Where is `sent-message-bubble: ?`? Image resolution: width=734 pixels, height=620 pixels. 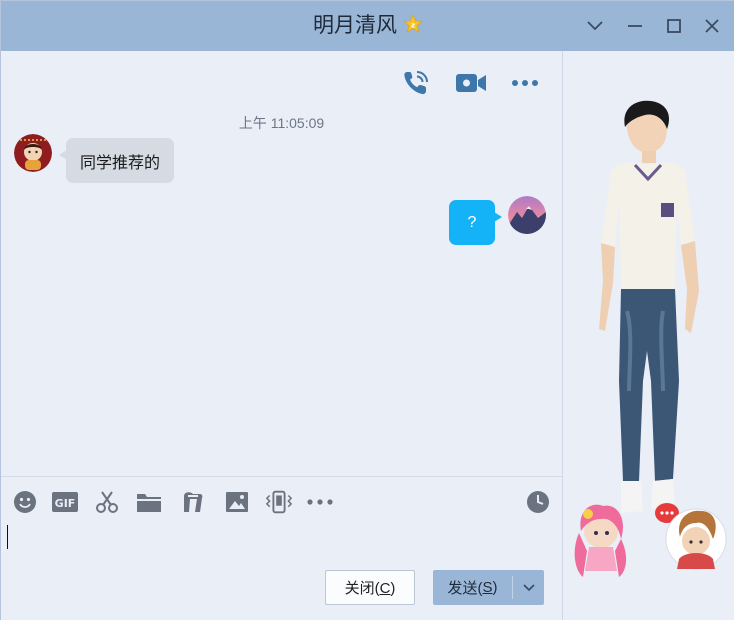
sent-message-bubble: ? is located at coordinates (475, 222).